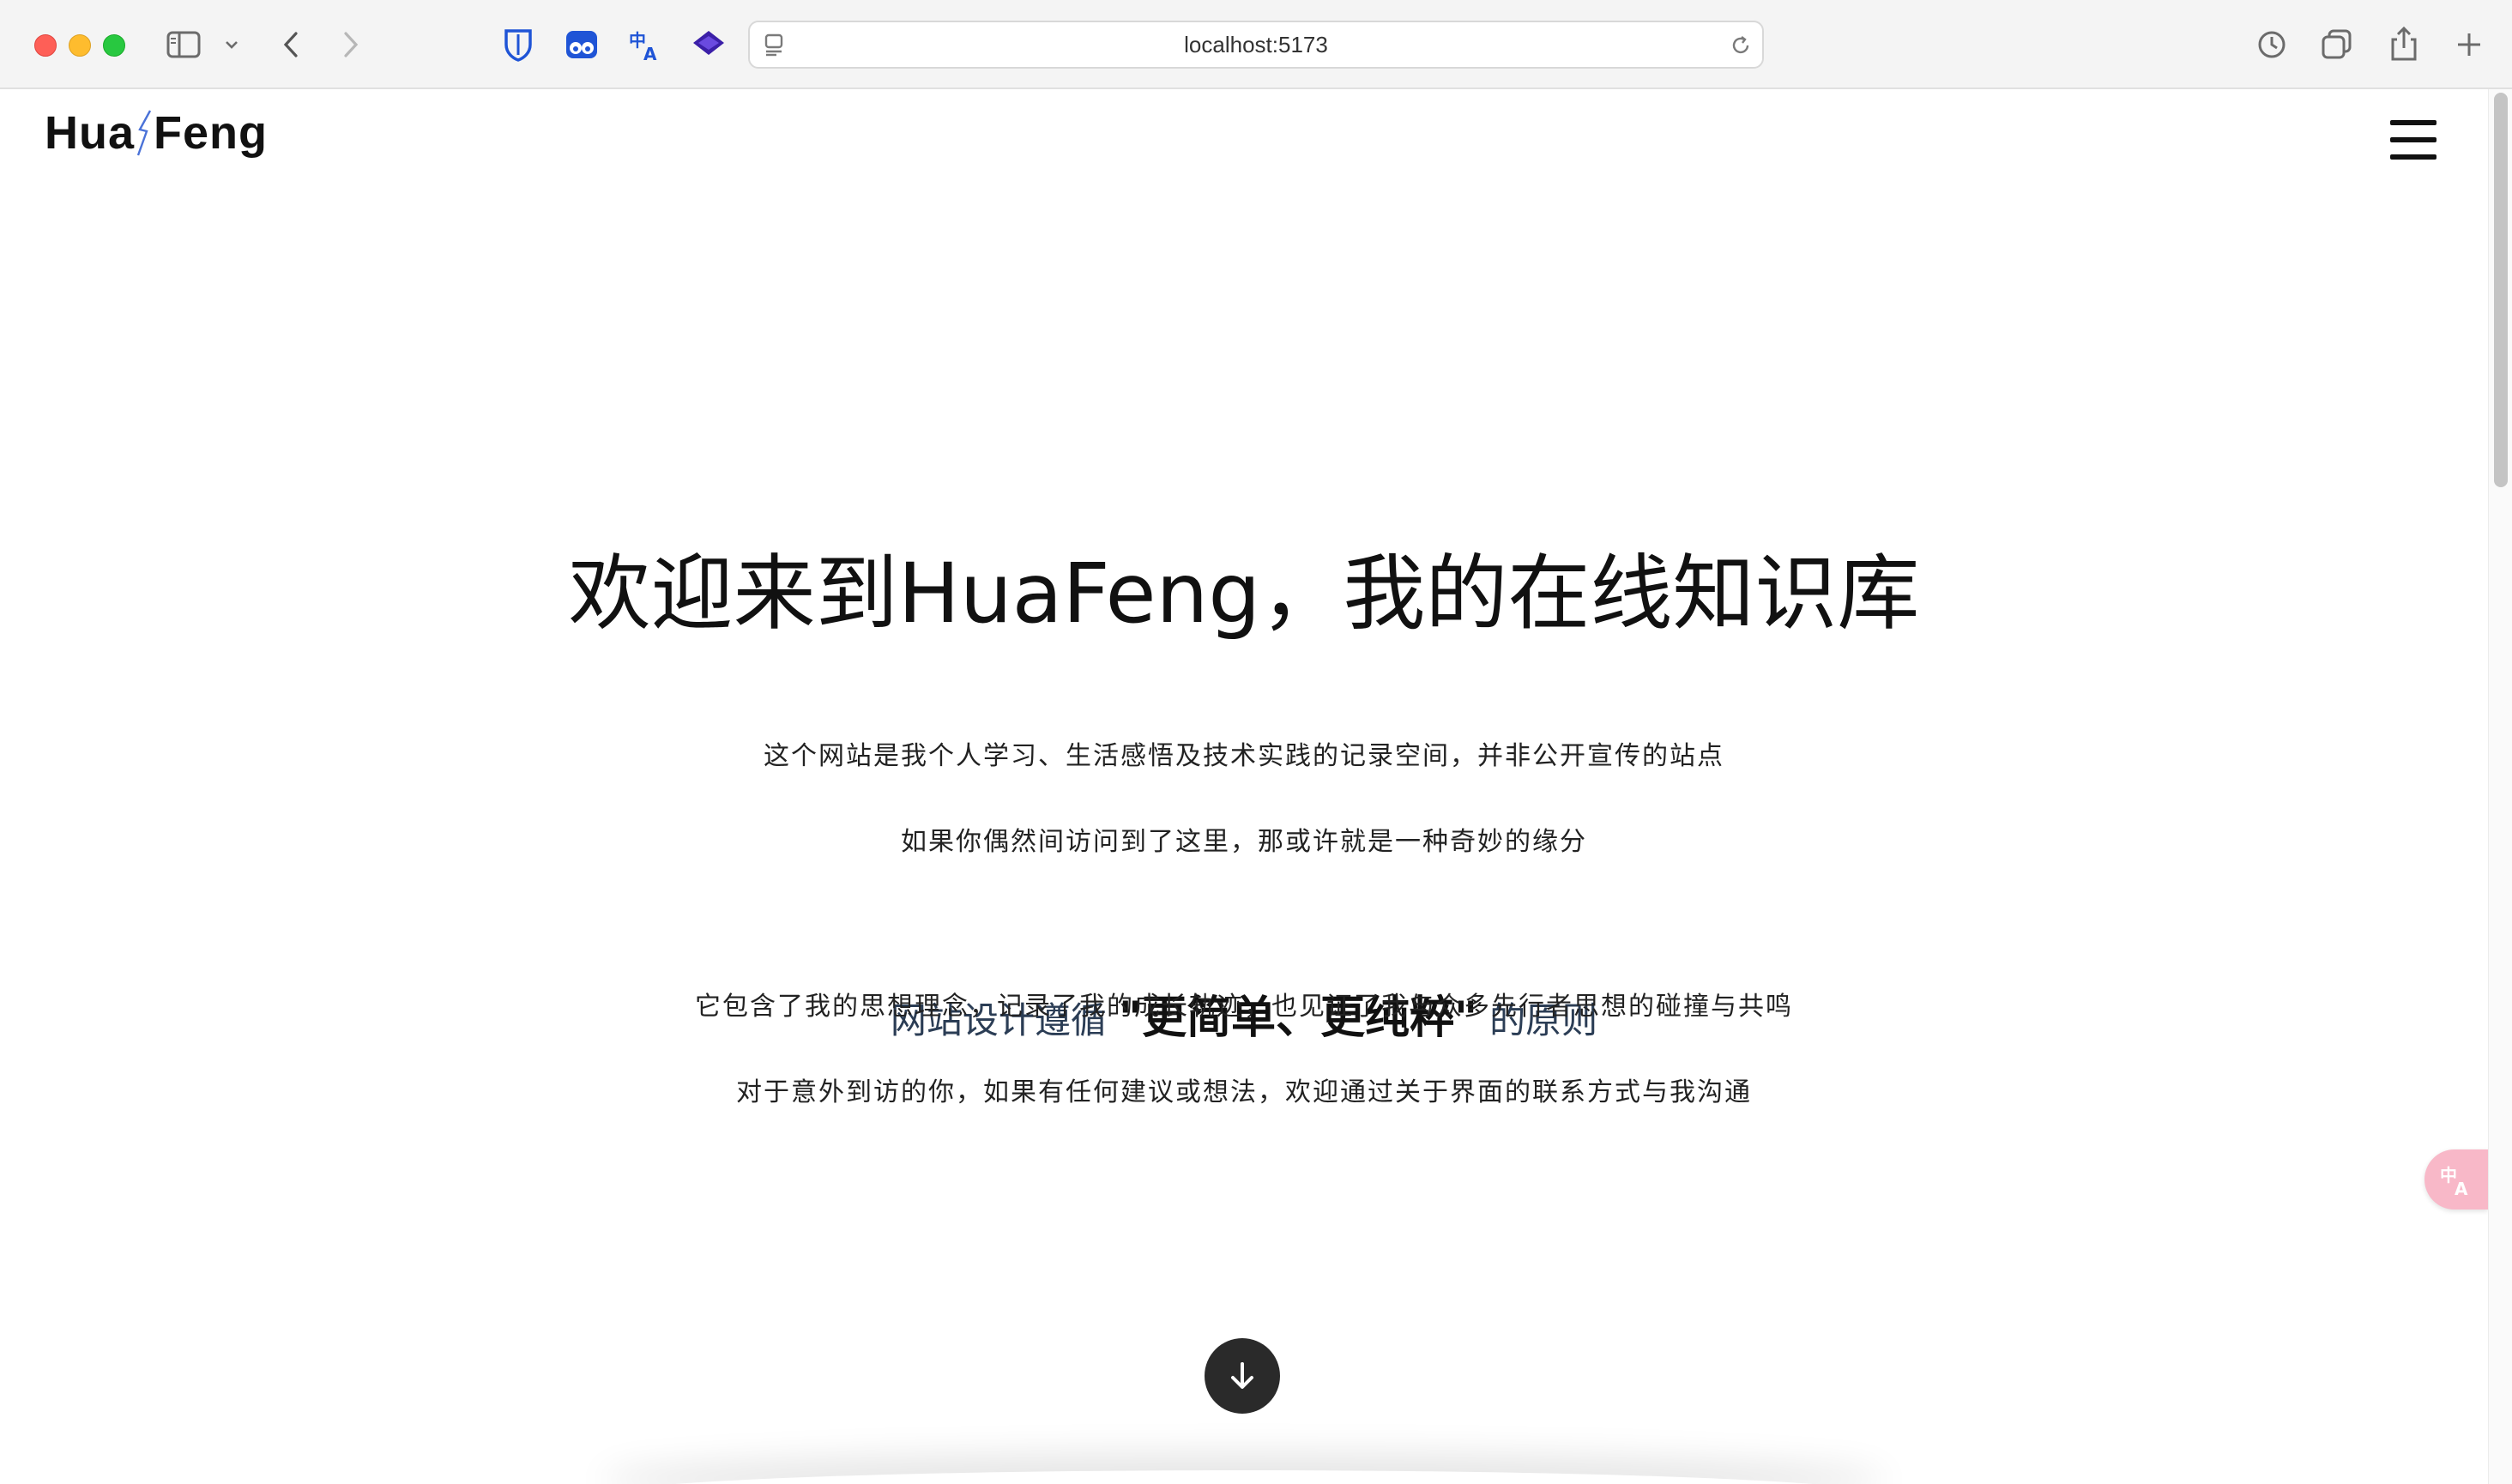 This screenshot has width=2512, height=1484. Describe the element at coordinates (582, 44) in the screenshot. I see `extension-eyes-icon` at that location.